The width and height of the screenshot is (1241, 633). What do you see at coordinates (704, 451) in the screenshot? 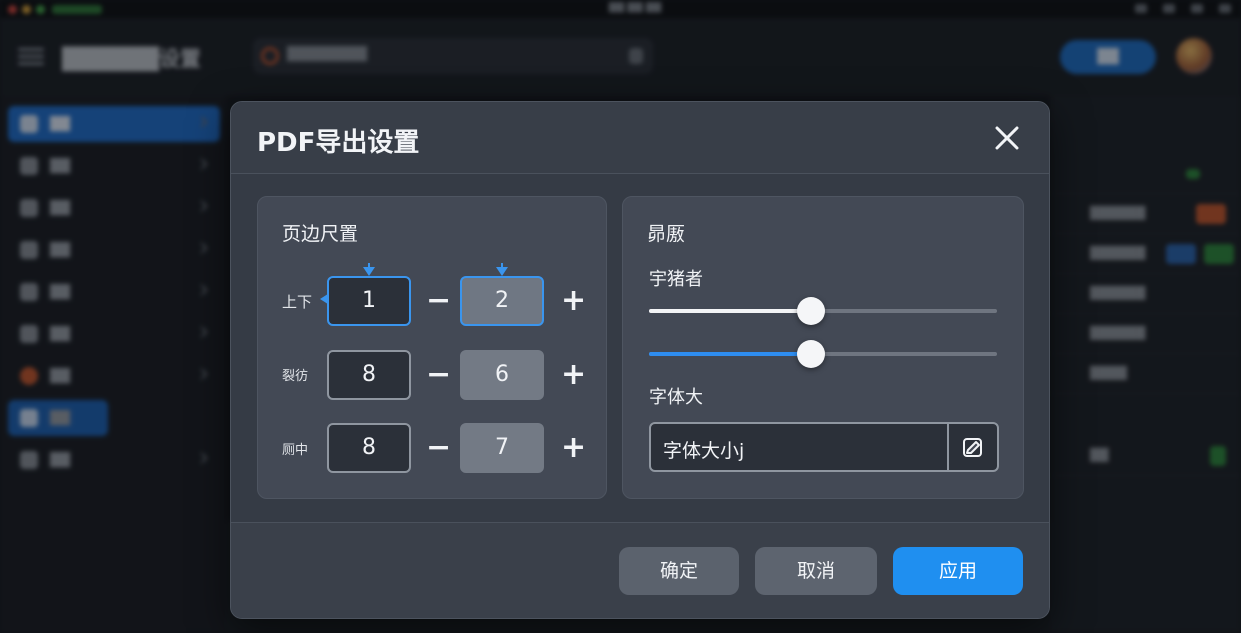
I see `font-size-value: 字体大小j` at bounding box center [704, 451].